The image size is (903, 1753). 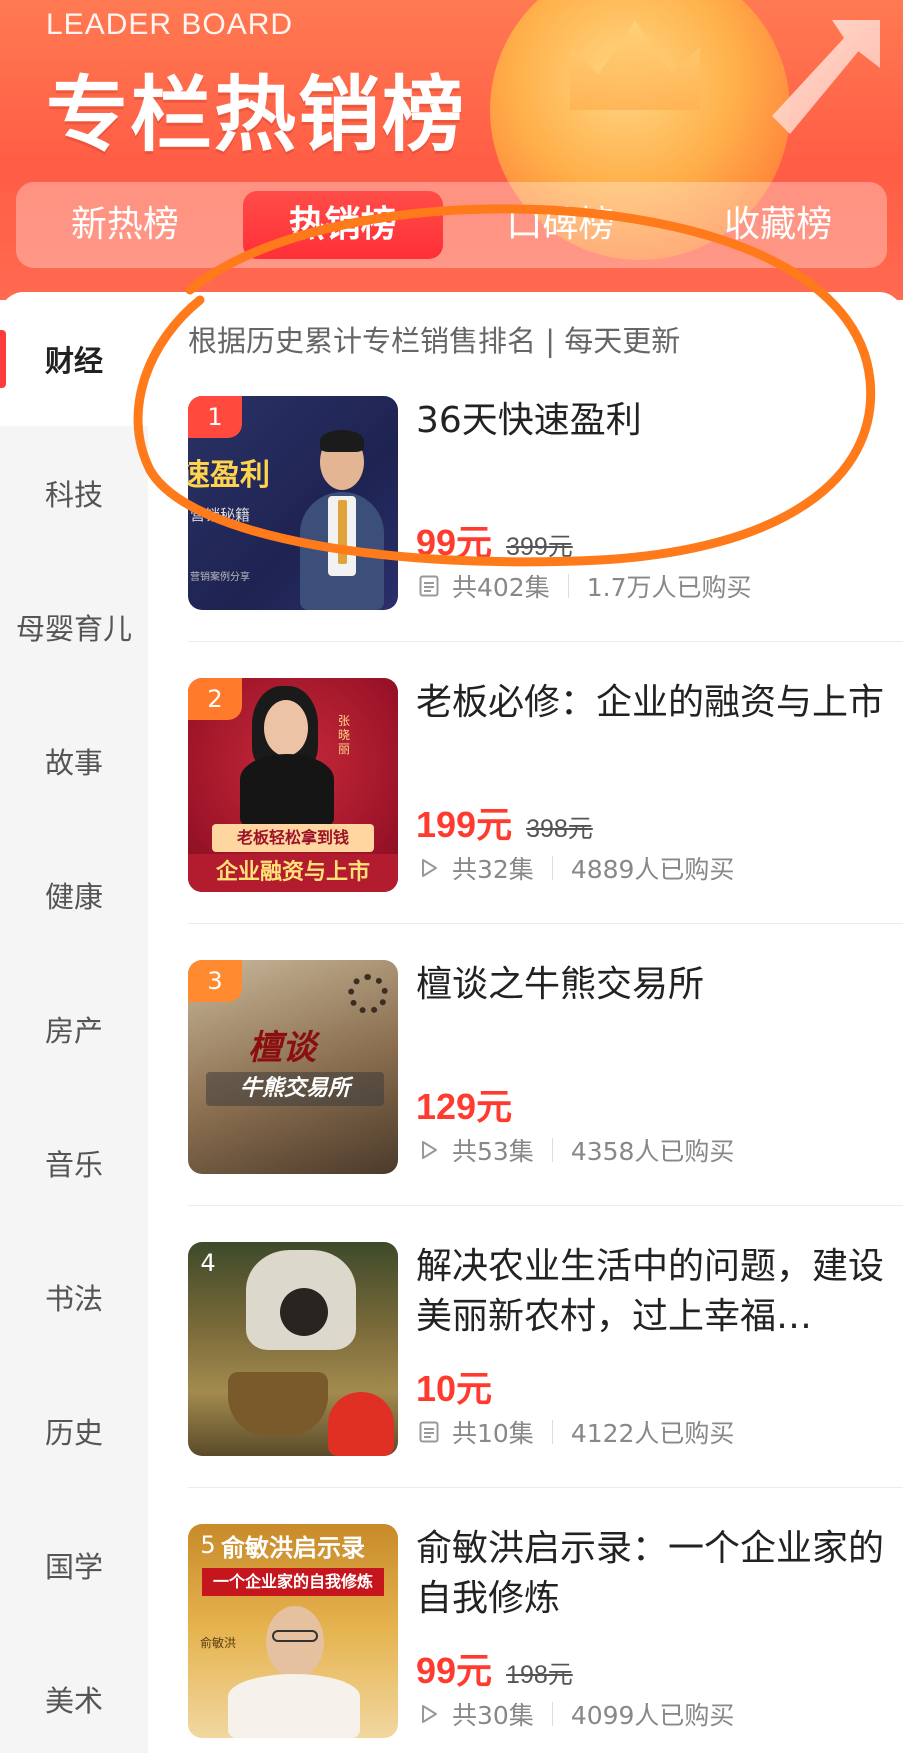 What do you see at coordinates (451, 225) in the screenshot?
I see `ranking-tabs: 新热榜 热销榜 口碑榜 收藏榜` at bounding box center [451, 225].